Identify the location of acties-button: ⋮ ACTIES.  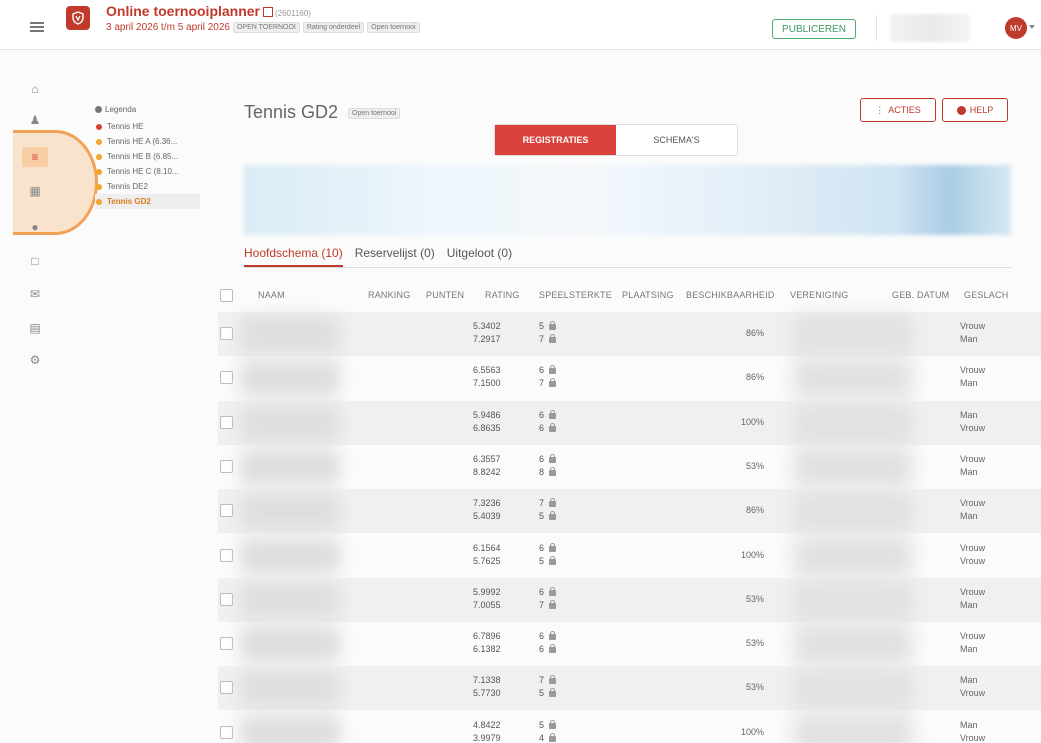
(898, 110).